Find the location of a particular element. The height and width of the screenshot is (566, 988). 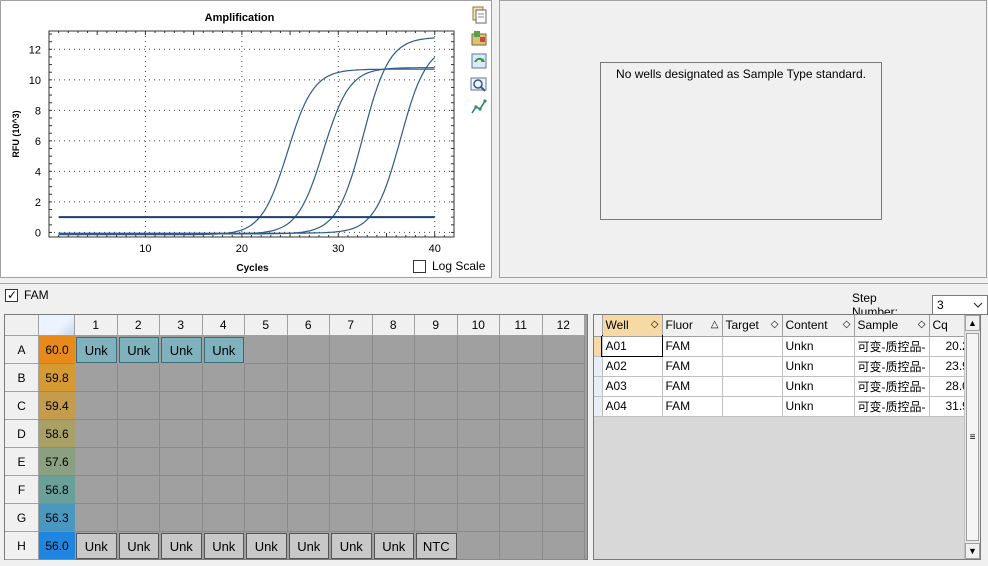

column-header-well: Well ◇ is located at coordinates (632, 326).